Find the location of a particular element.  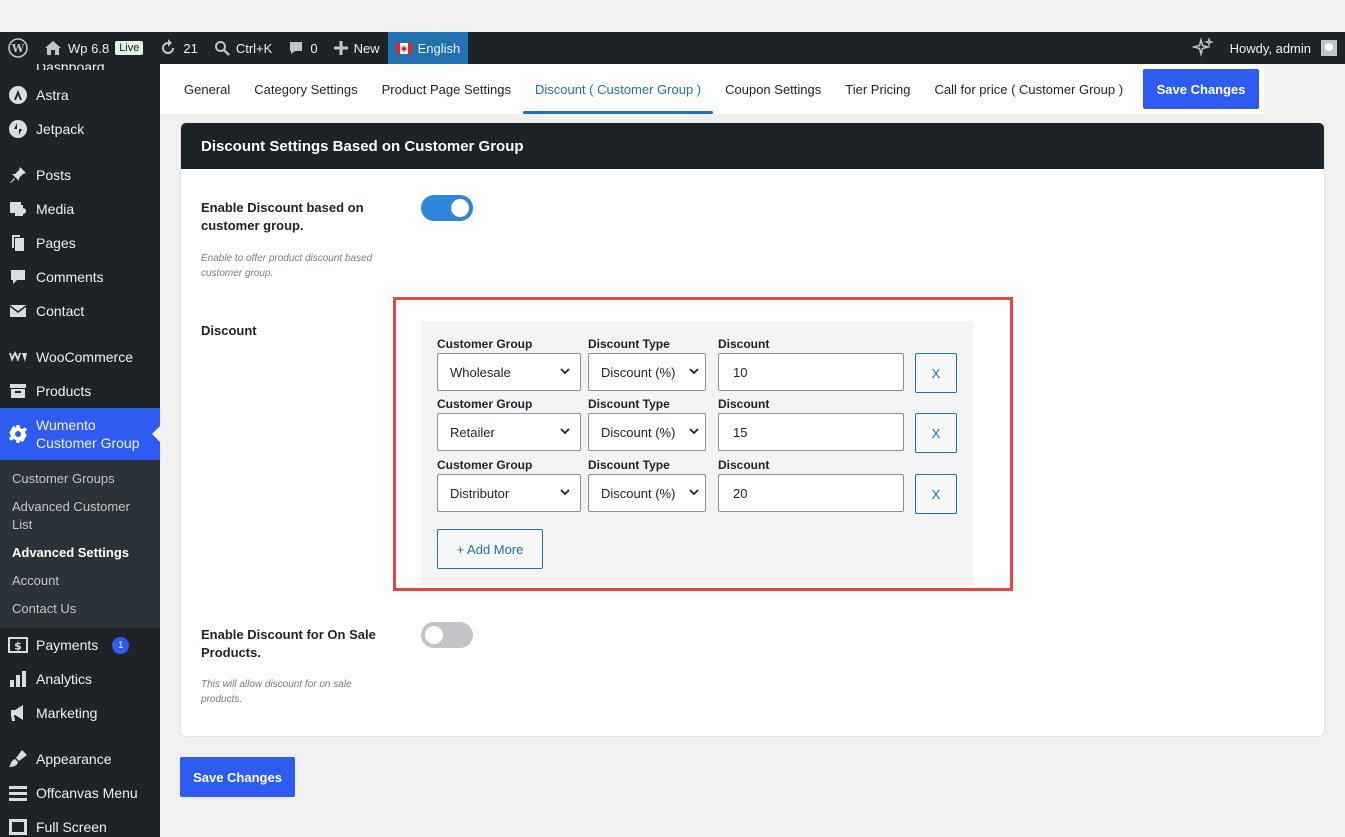

chevron-down-icon is located at coordinates (694, 492).